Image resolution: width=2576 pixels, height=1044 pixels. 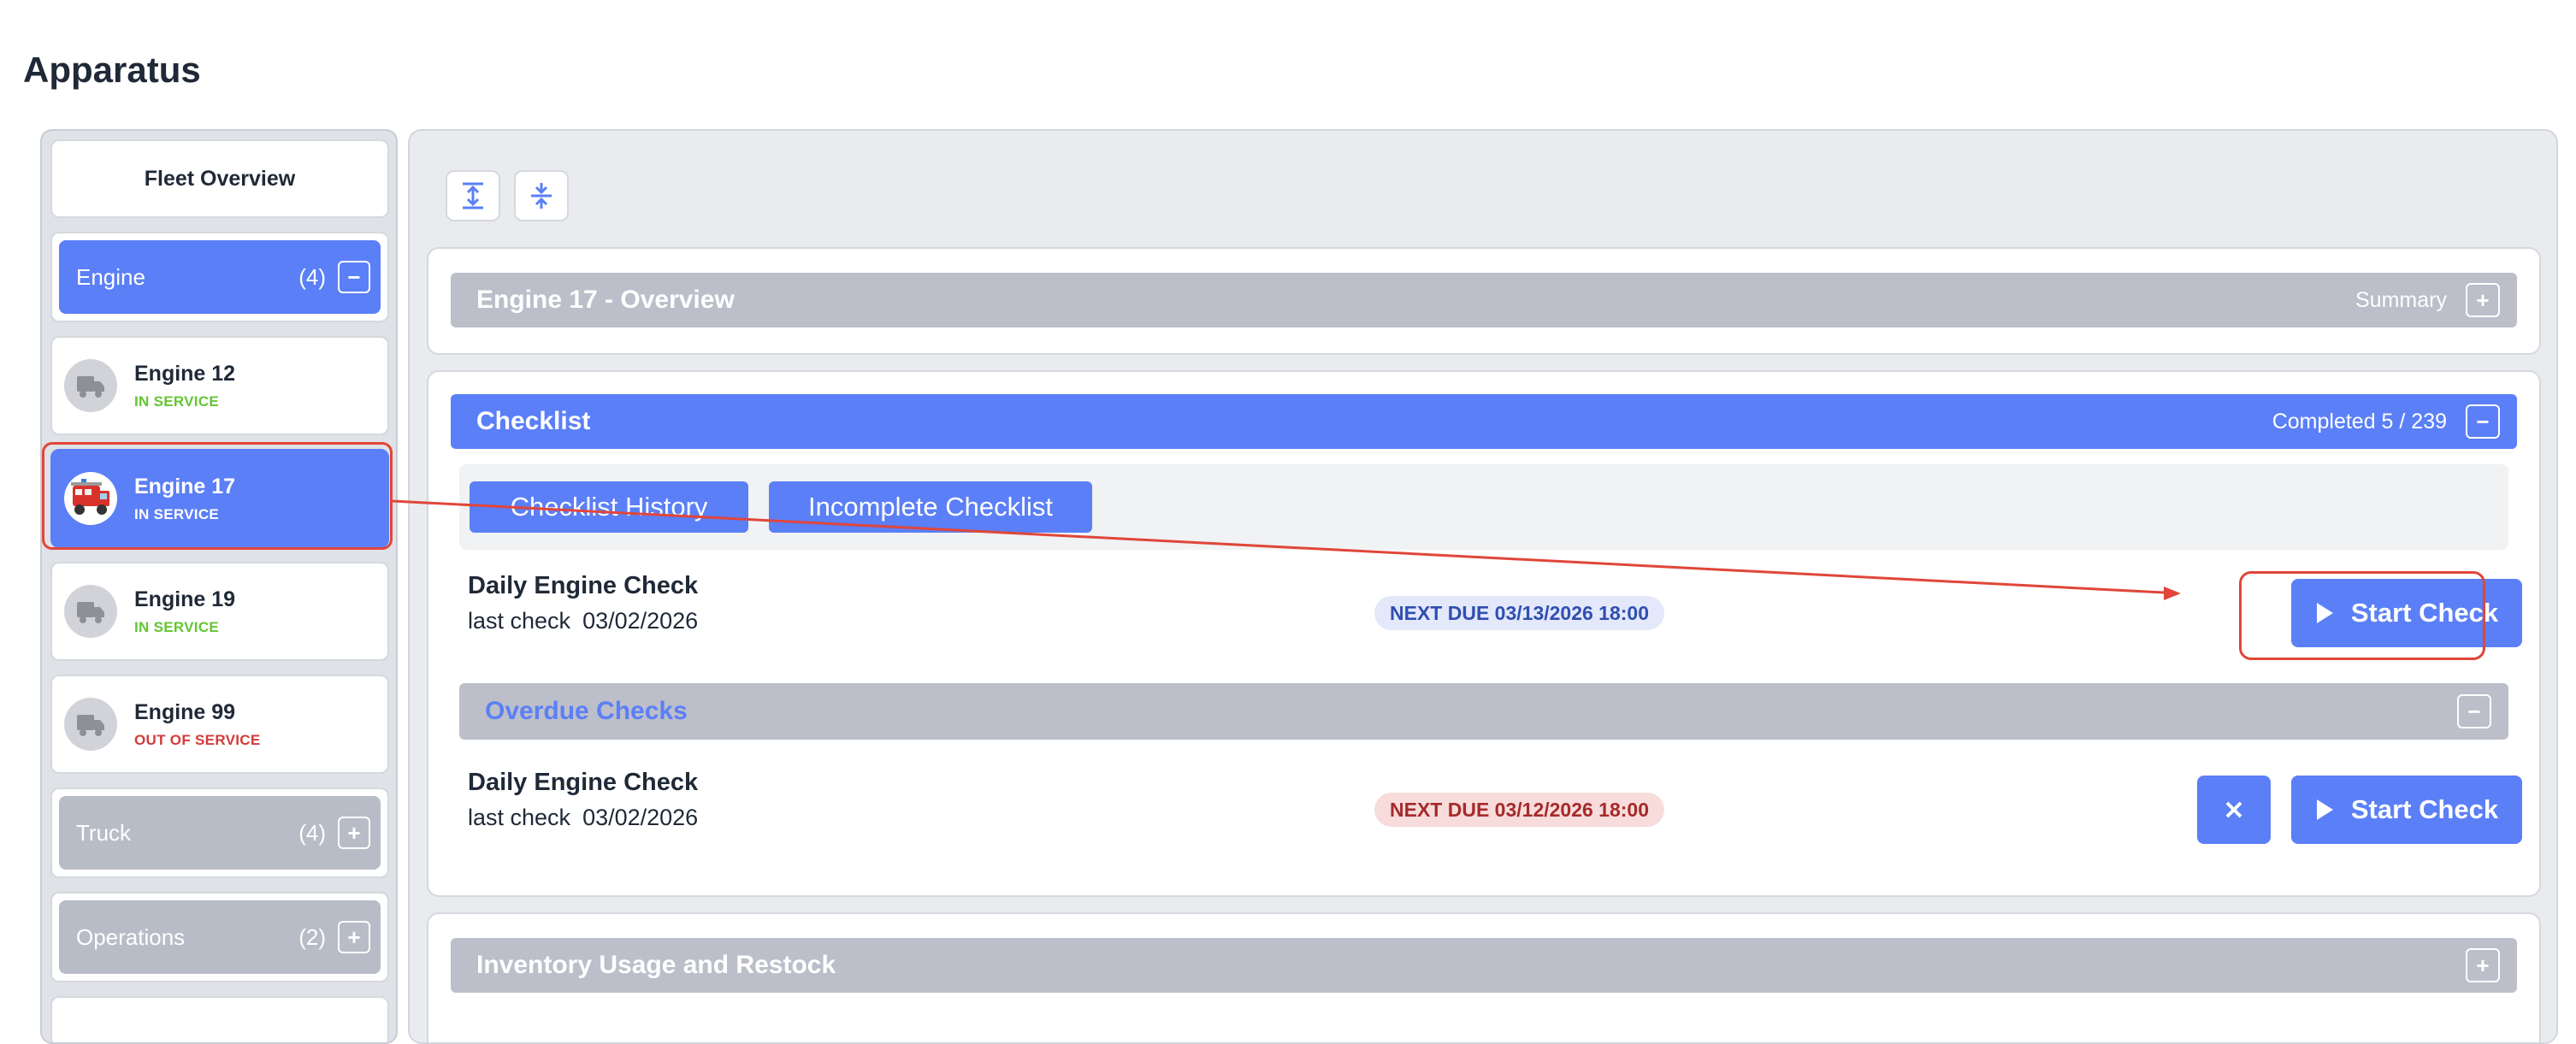 What do you see at coordinates (185, 373) in the screenshot?
I see `unit-name: Engine 12` at bounding box center [185, 373].